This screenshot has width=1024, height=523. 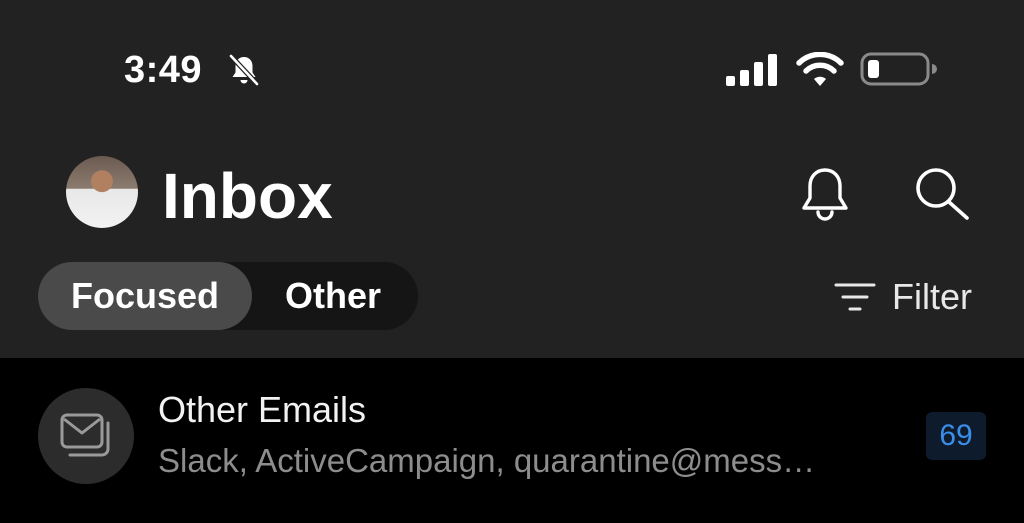 I want to click on search-icon, so click(x=942, y=193).